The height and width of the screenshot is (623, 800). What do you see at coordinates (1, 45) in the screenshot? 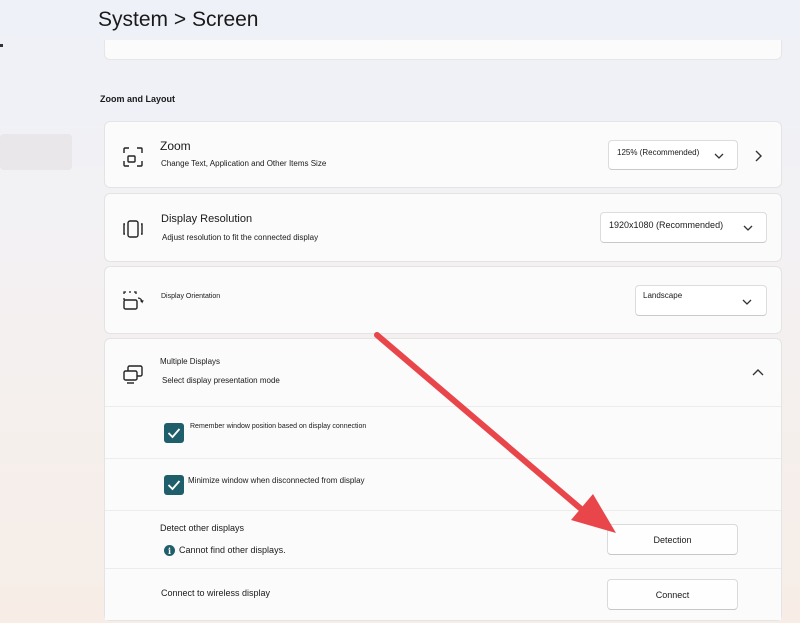
I see `sidebar-marker` at bounding box center [1, 45].